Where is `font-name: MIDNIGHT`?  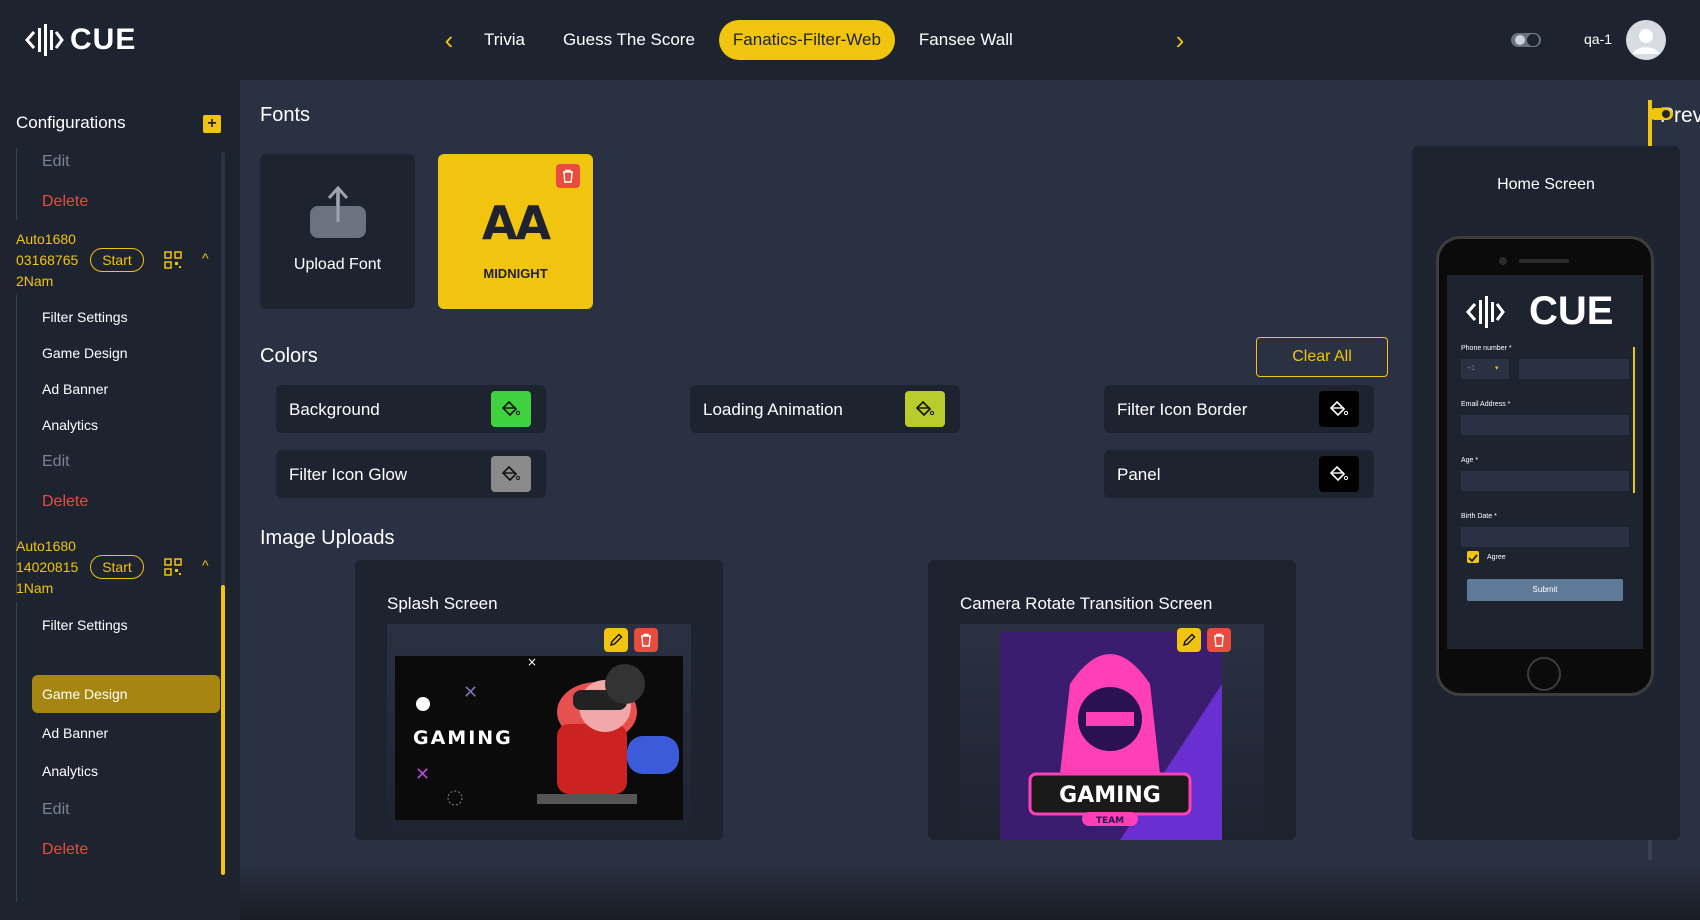
font-name: MIDNIGHT is located at coordinates (515, 273).